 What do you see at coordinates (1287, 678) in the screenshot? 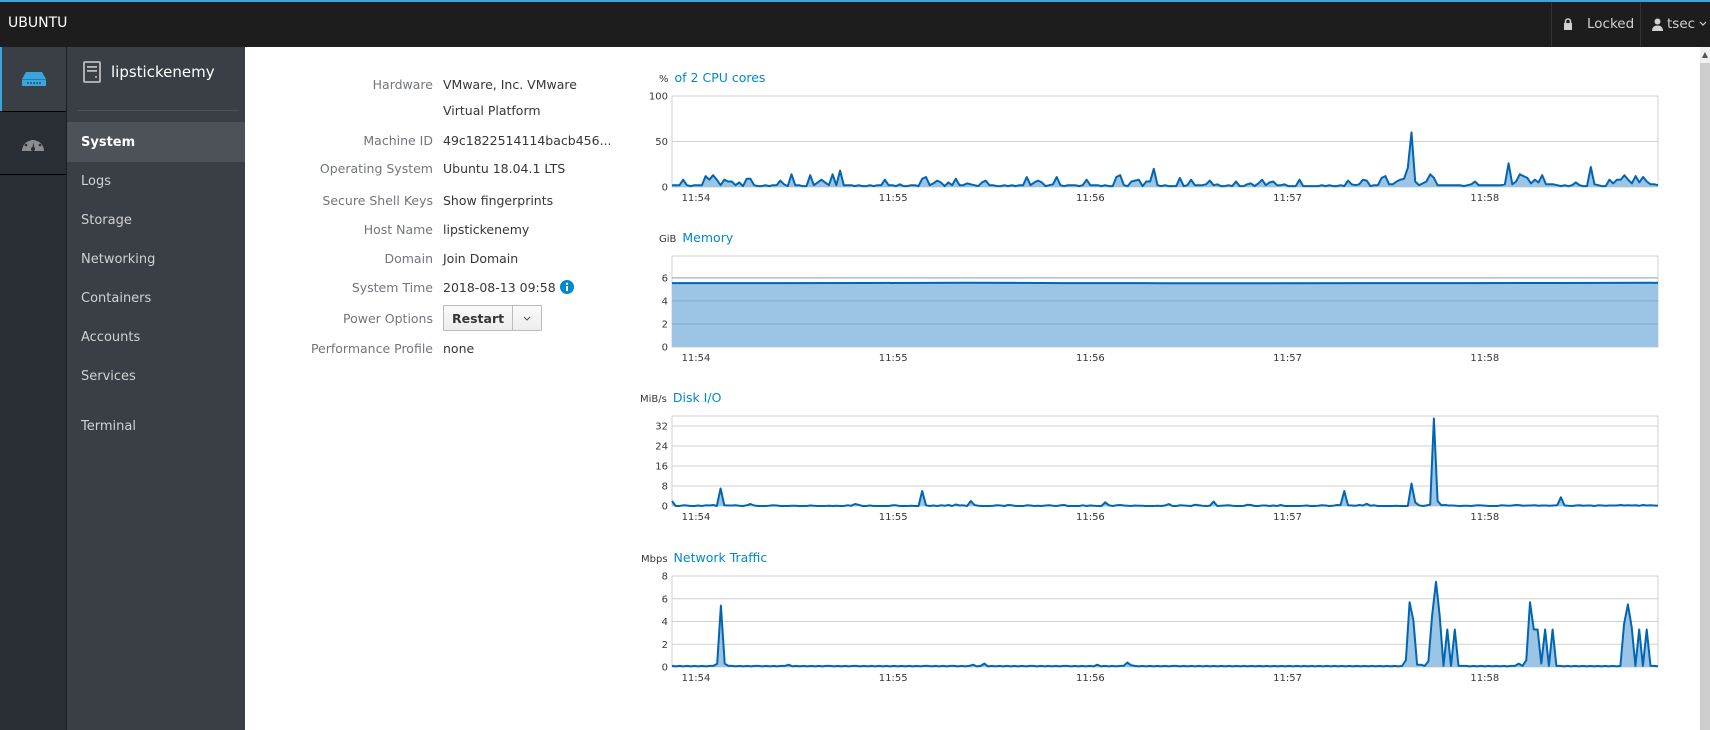
I see `network-x-tick-label: 11:57` at bounding box center [1287, 678].